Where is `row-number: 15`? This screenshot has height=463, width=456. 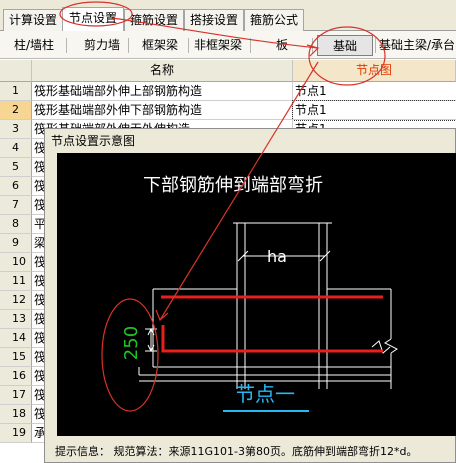
row-number: 15 is located at coordinates (16, 357).